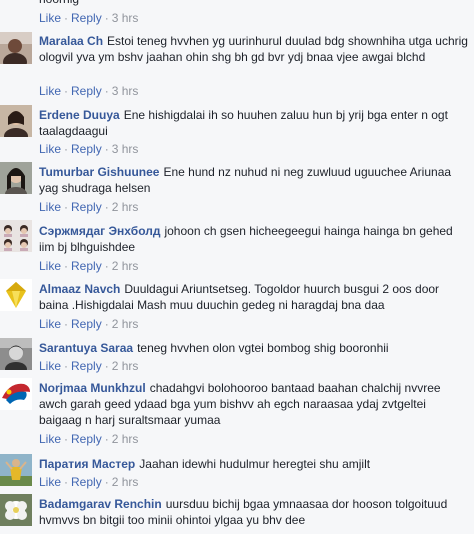  Describe the element at coordinates (16, 295) in the screenshot. I see `diamond-icon` at that location.